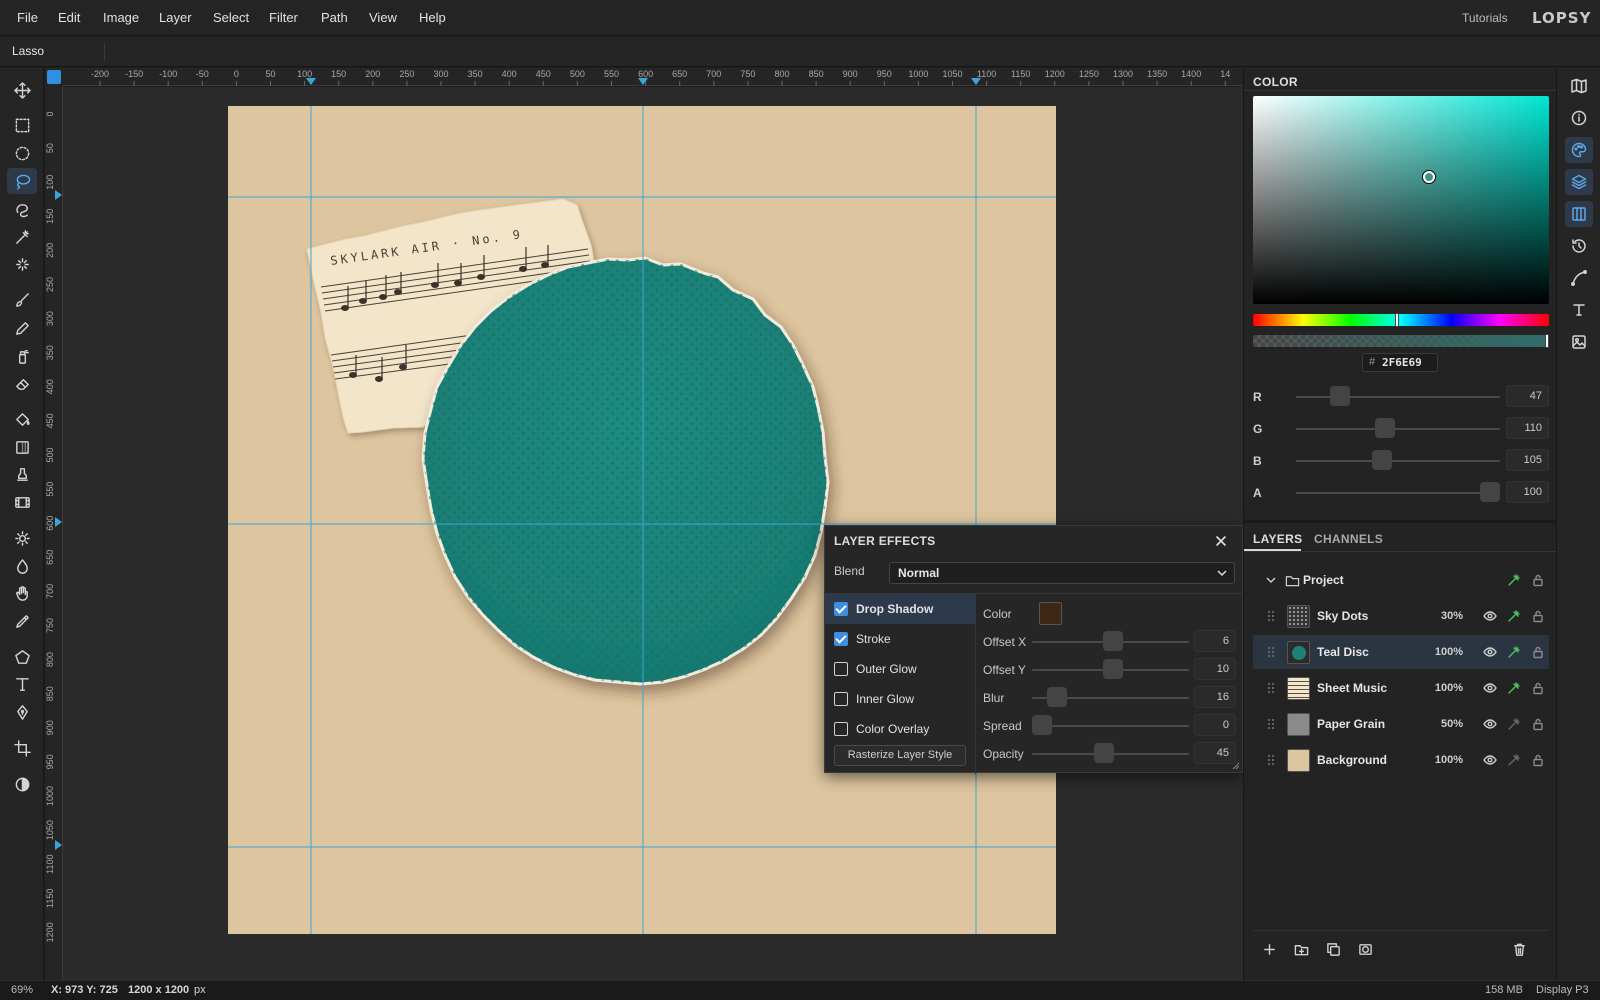 Image resolution: width=1600 pixels, height=1000 pixels. What do you see at coordinates (1579, 182) in the screenshot?
I see `layers-panel-button` at bounding box center [1579, 182].